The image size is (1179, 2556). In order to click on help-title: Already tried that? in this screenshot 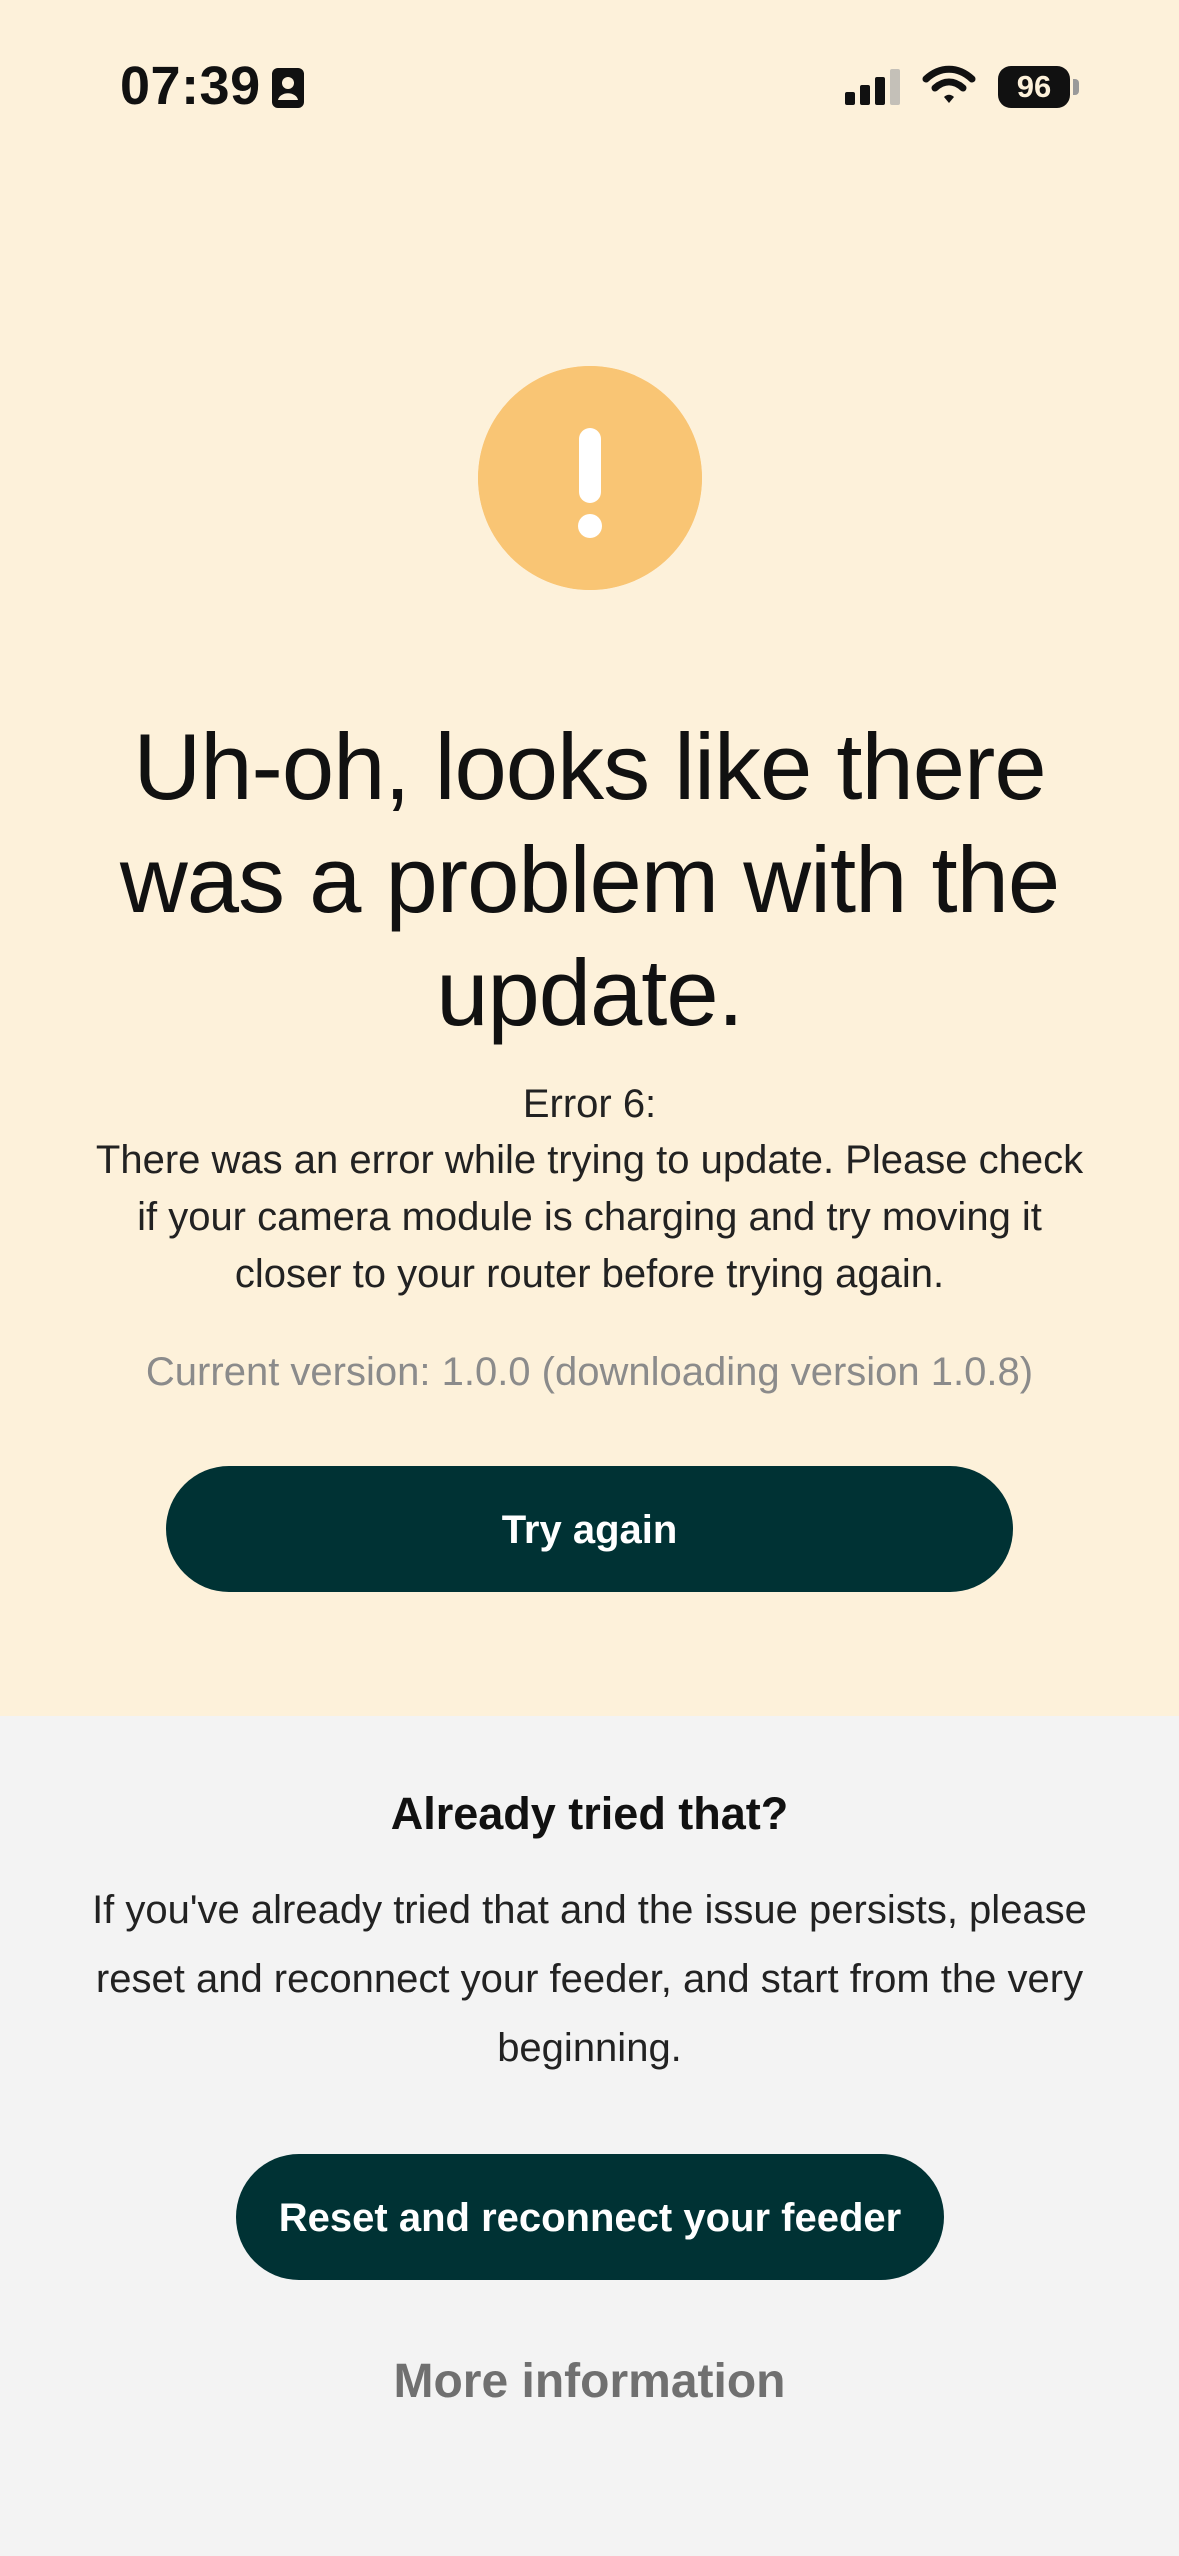, I will do `click(589, 1813)`.